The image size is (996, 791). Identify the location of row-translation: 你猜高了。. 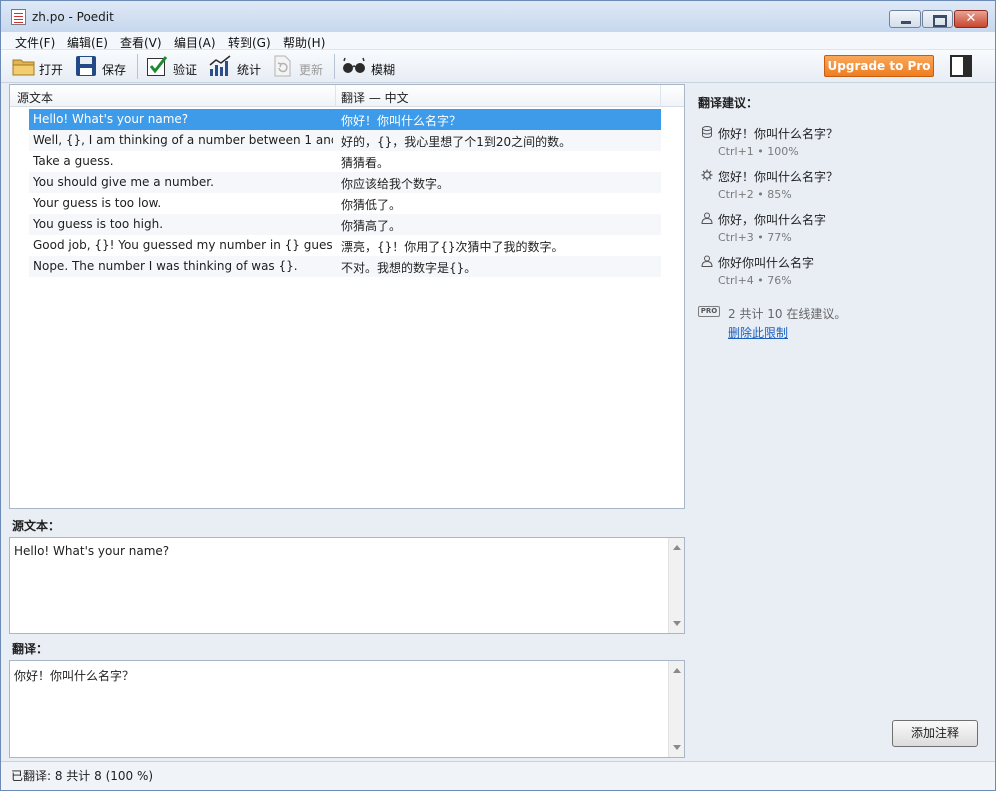
(371, 226).